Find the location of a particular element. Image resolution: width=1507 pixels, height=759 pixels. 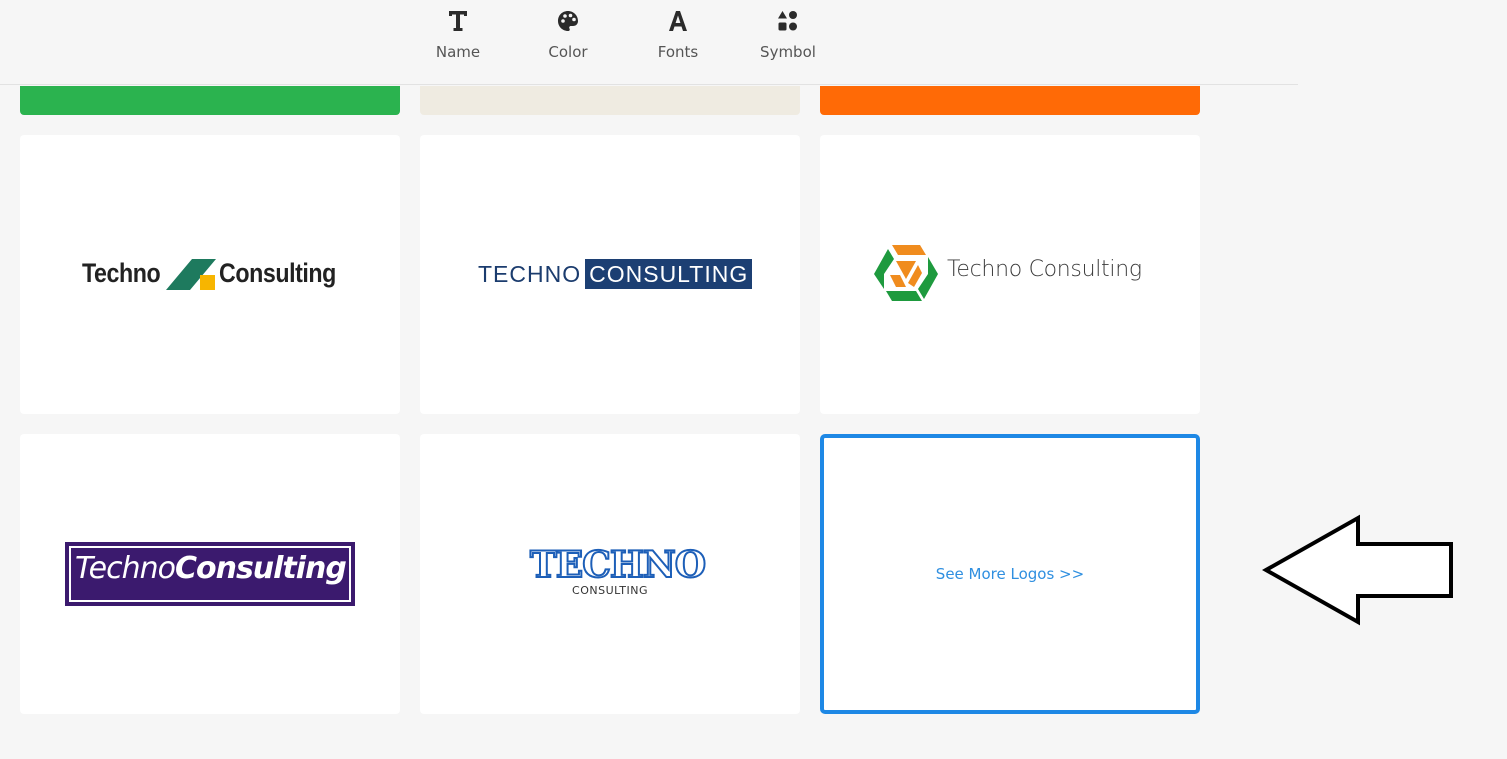

see-more-logos-button: See More Logos >> is located at coordinates (1010, 574).